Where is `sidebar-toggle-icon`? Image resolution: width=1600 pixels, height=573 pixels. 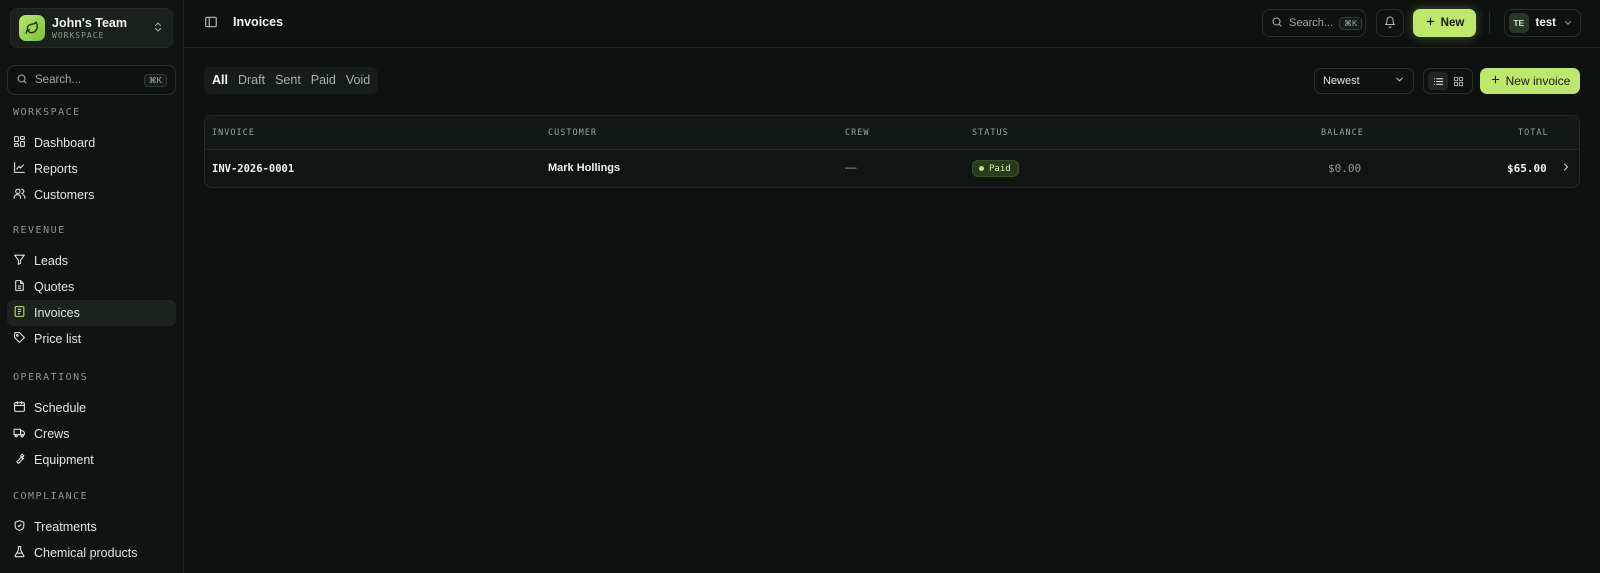
sidebar-toggle-icon is located at coordinates (211, 23).